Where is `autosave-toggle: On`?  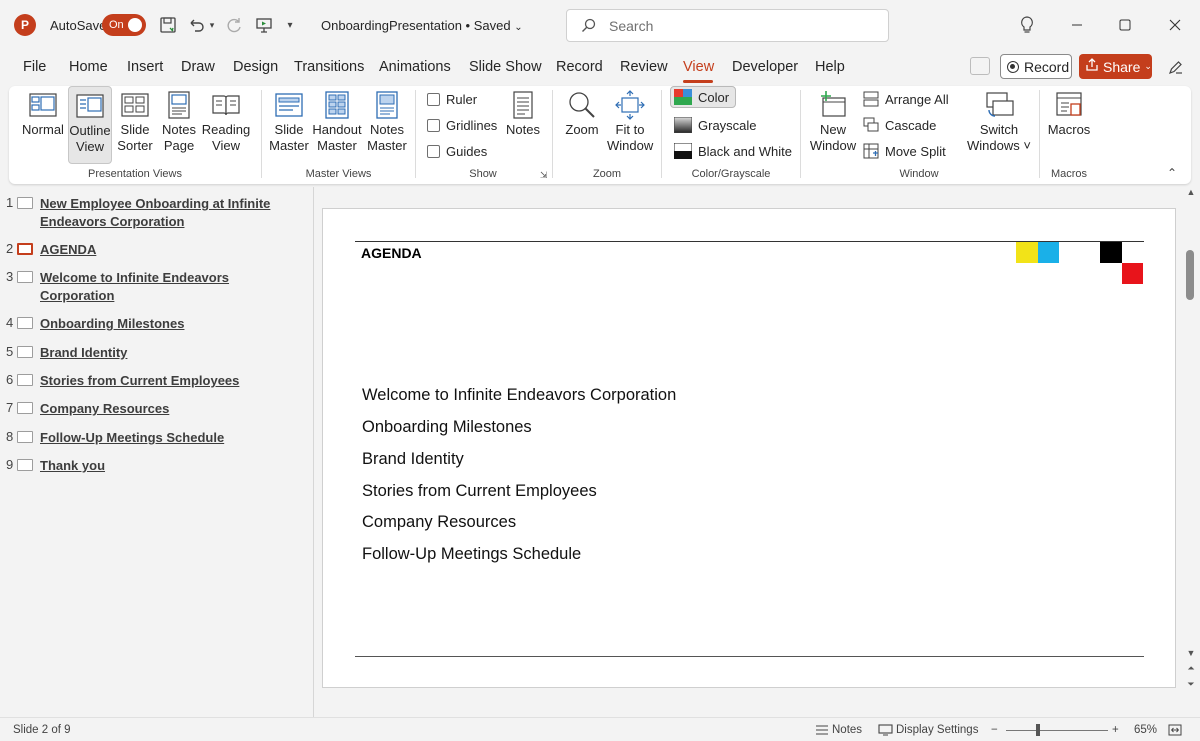 autosave-toggle: On is located at coordinates (124, 25).